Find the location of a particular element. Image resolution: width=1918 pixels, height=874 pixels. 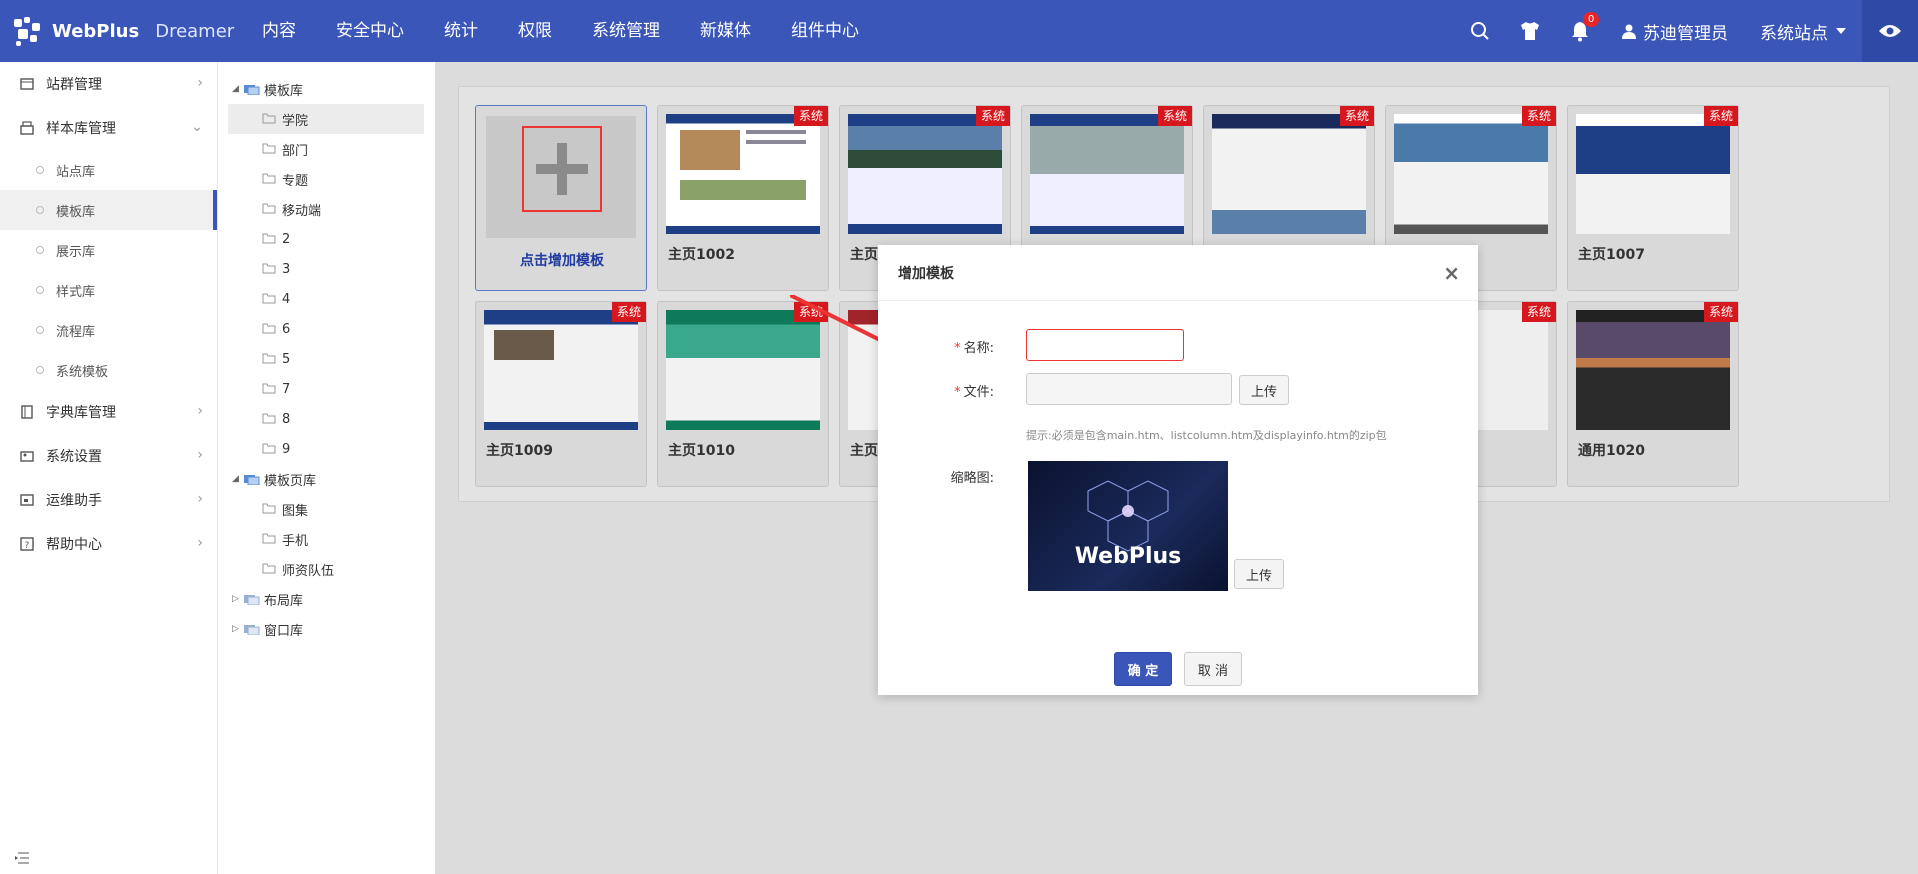

tree-node-9: 9 is located at coordinates (326, 449).